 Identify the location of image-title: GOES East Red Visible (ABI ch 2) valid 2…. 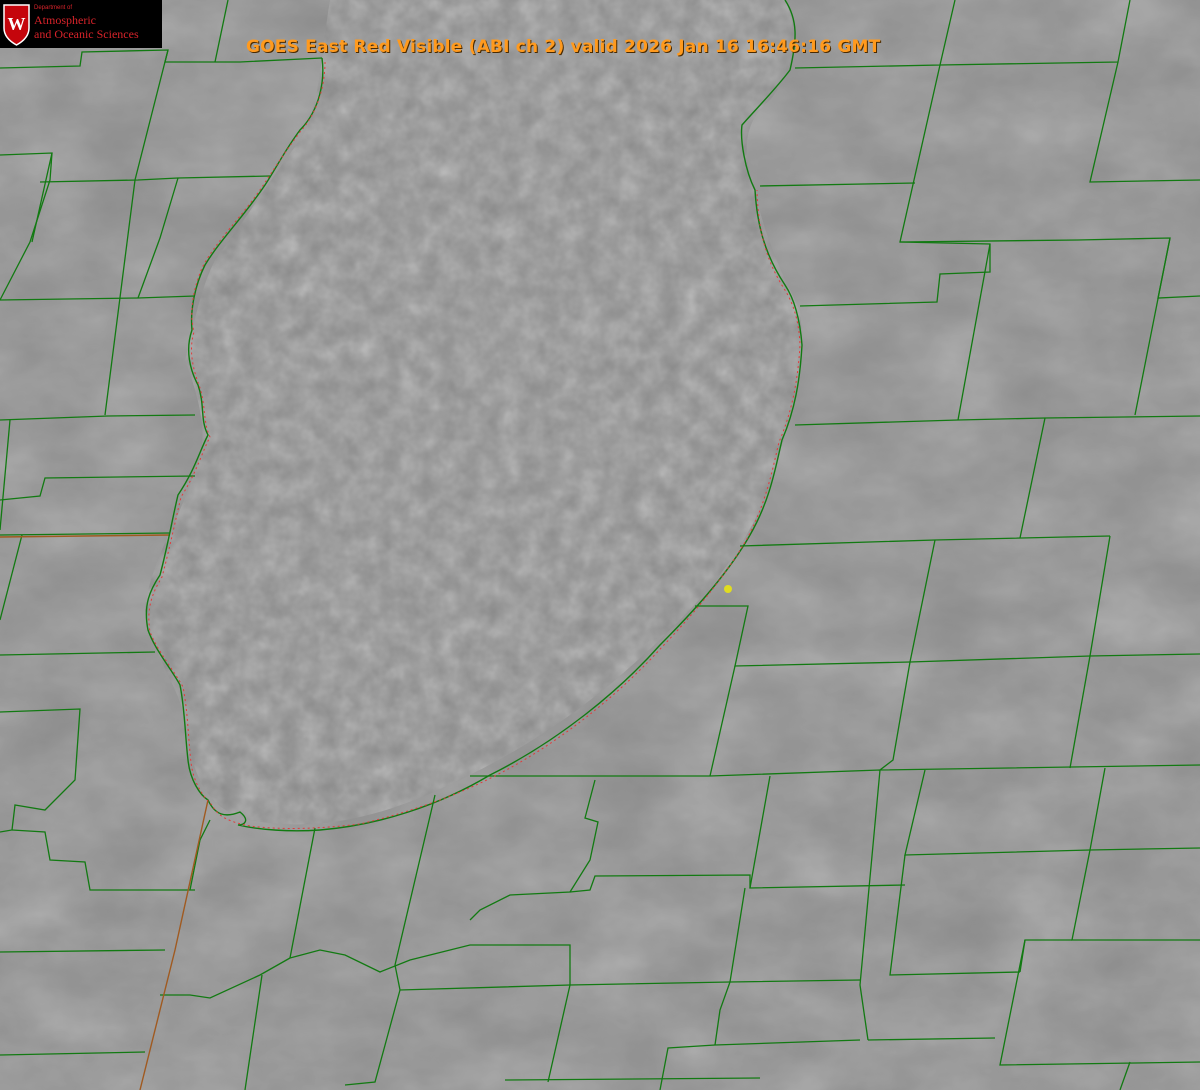
(563, 47).